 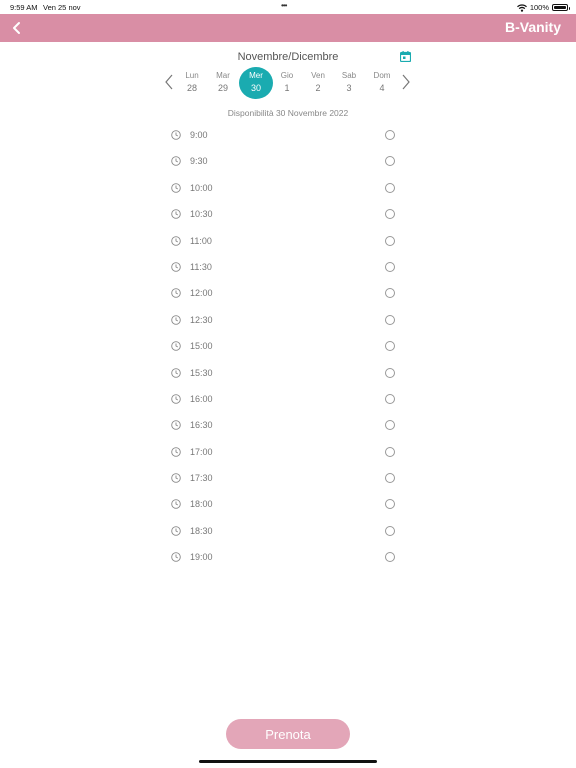 What do you see at coordinates (284, 242) in the screenshot?
I see `time-slot: 11:00` at bounding box center [284, 242].